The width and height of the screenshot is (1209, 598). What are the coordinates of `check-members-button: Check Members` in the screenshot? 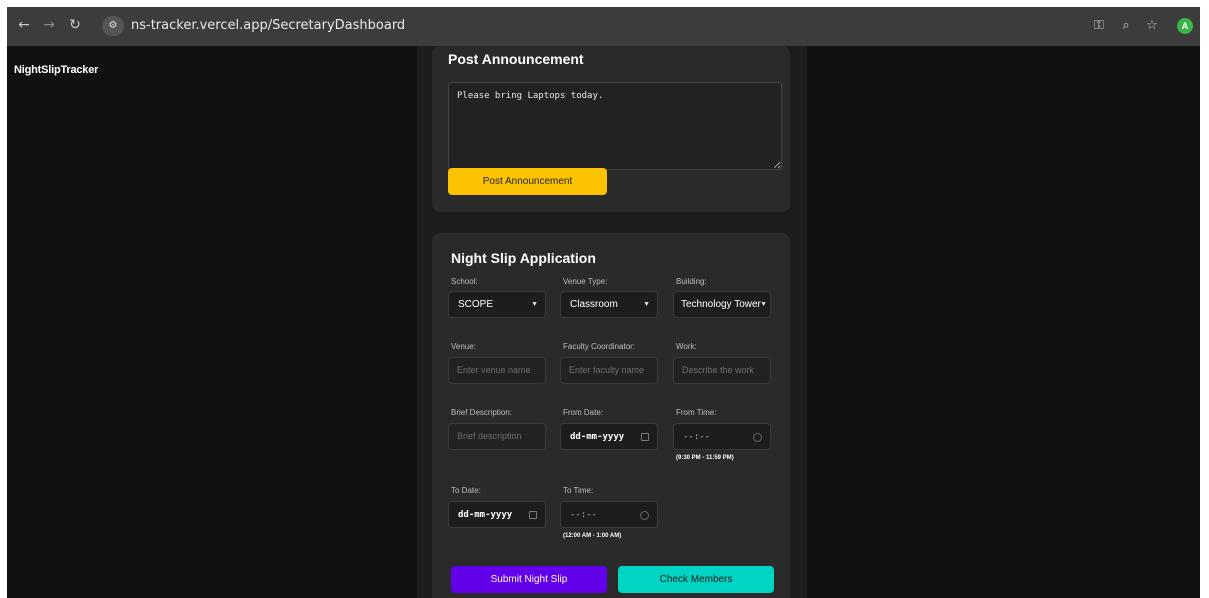 It's located at (696, 579).